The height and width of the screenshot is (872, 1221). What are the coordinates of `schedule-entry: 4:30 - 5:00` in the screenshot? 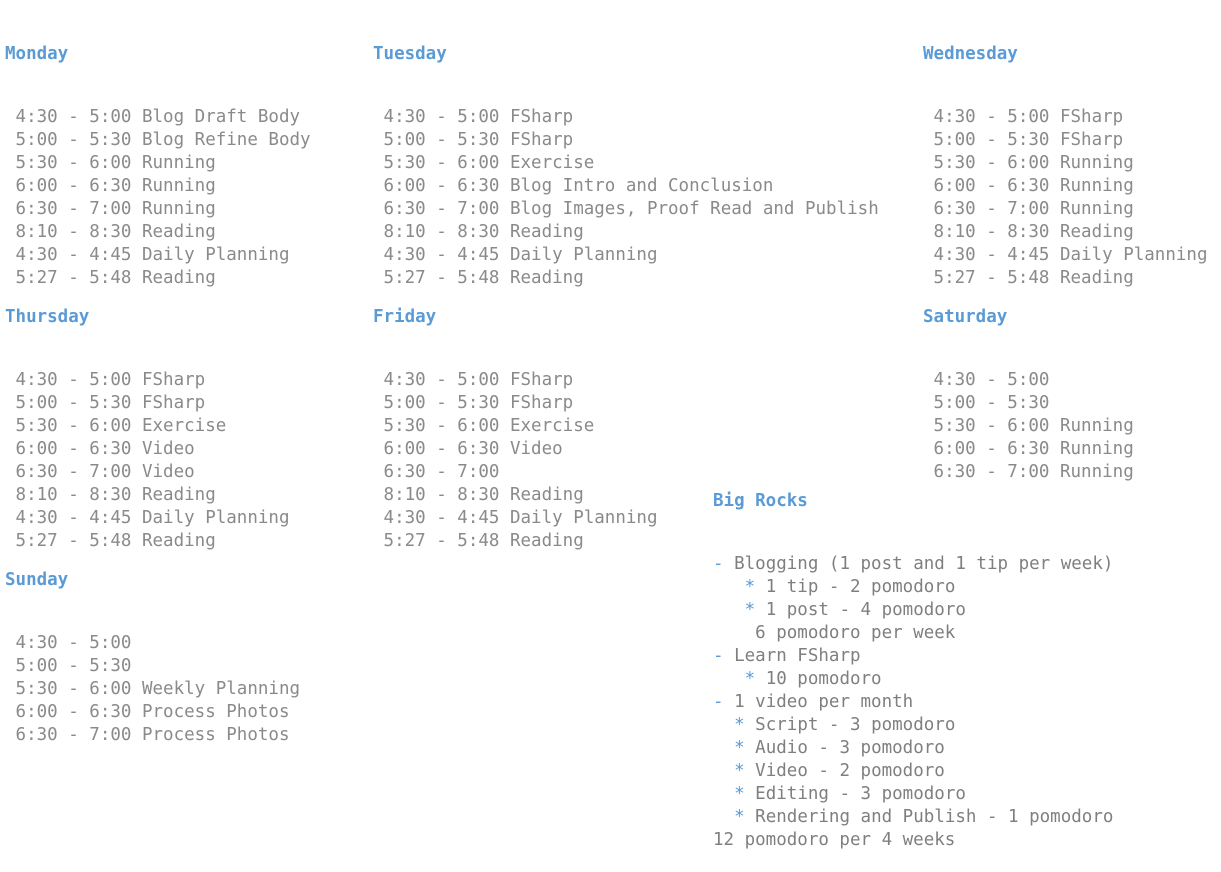 It's located at (152, 643).